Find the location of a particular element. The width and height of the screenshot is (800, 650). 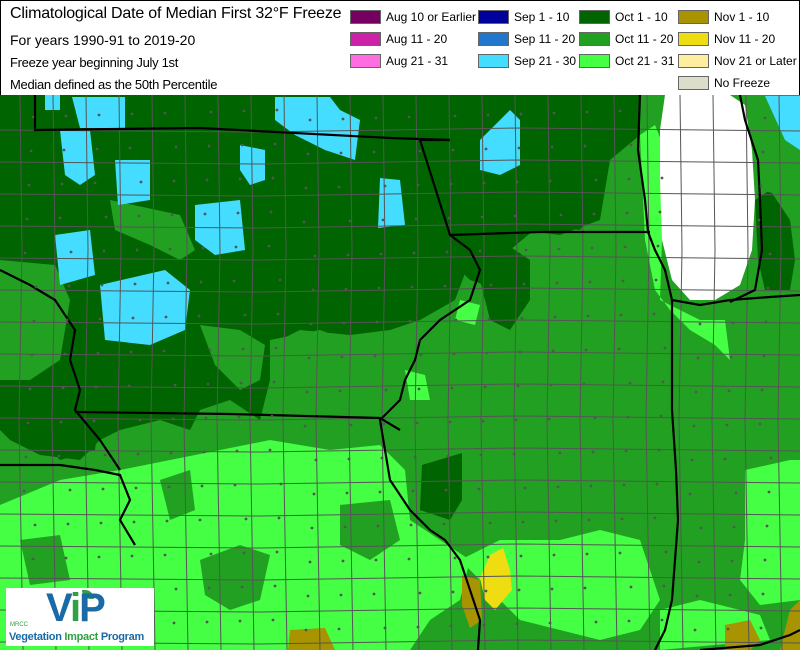

legend-label: Nov 1 - 10 is located at coordinates (742, 16).